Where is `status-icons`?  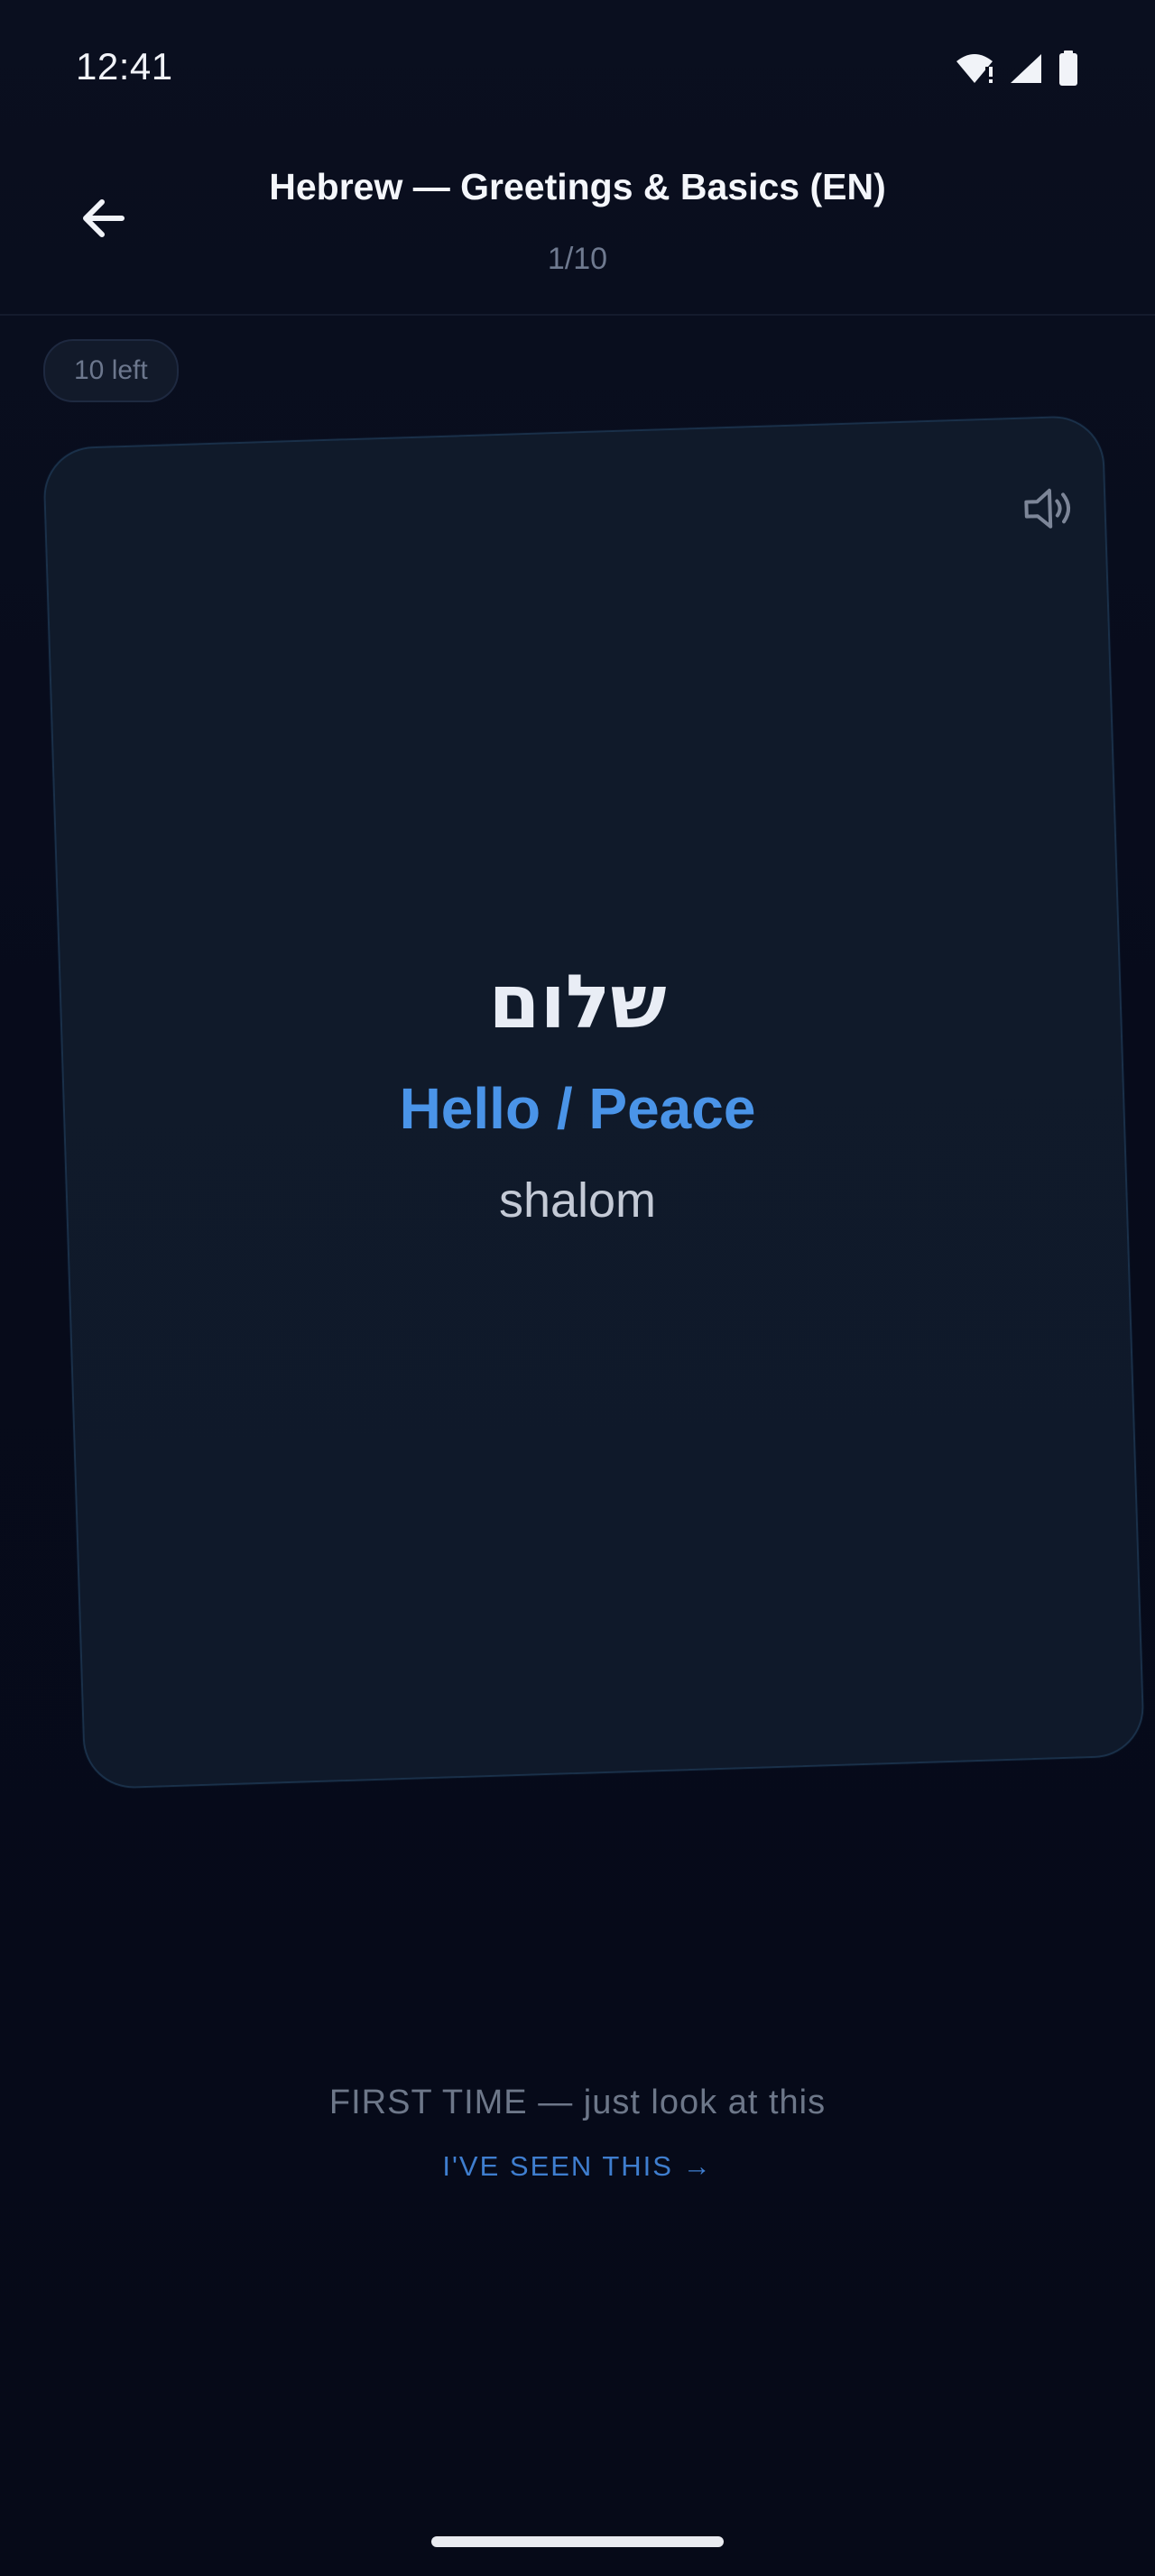 status-icons is located at coordinates (1017, 71).